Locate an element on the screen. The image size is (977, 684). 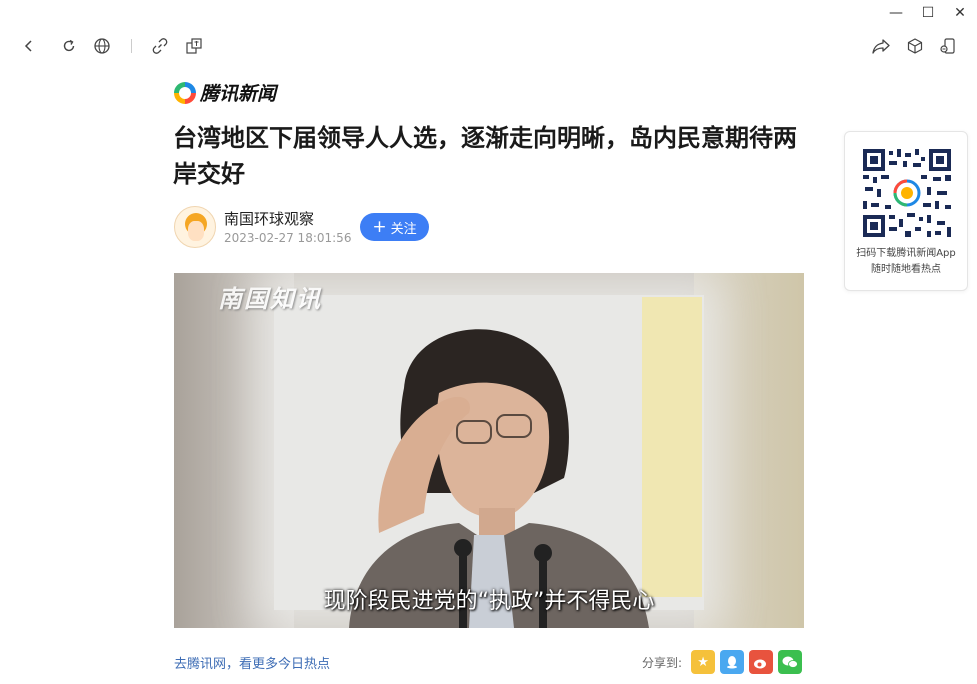
qq-icon is located at coordinates (732, 662).